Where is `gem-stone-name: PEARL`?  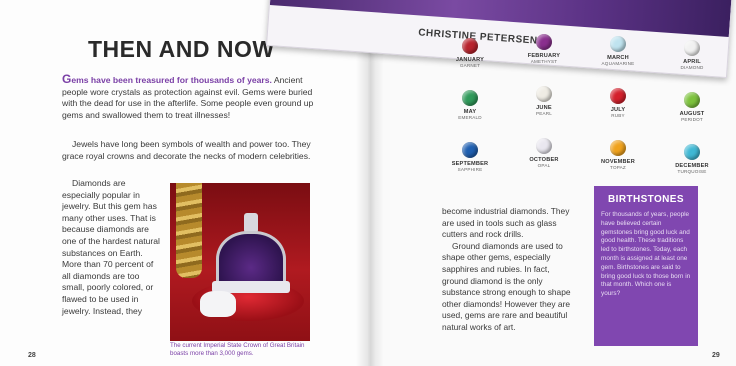
gem-stone-name: PEARL is located at coordinates (544, 113).